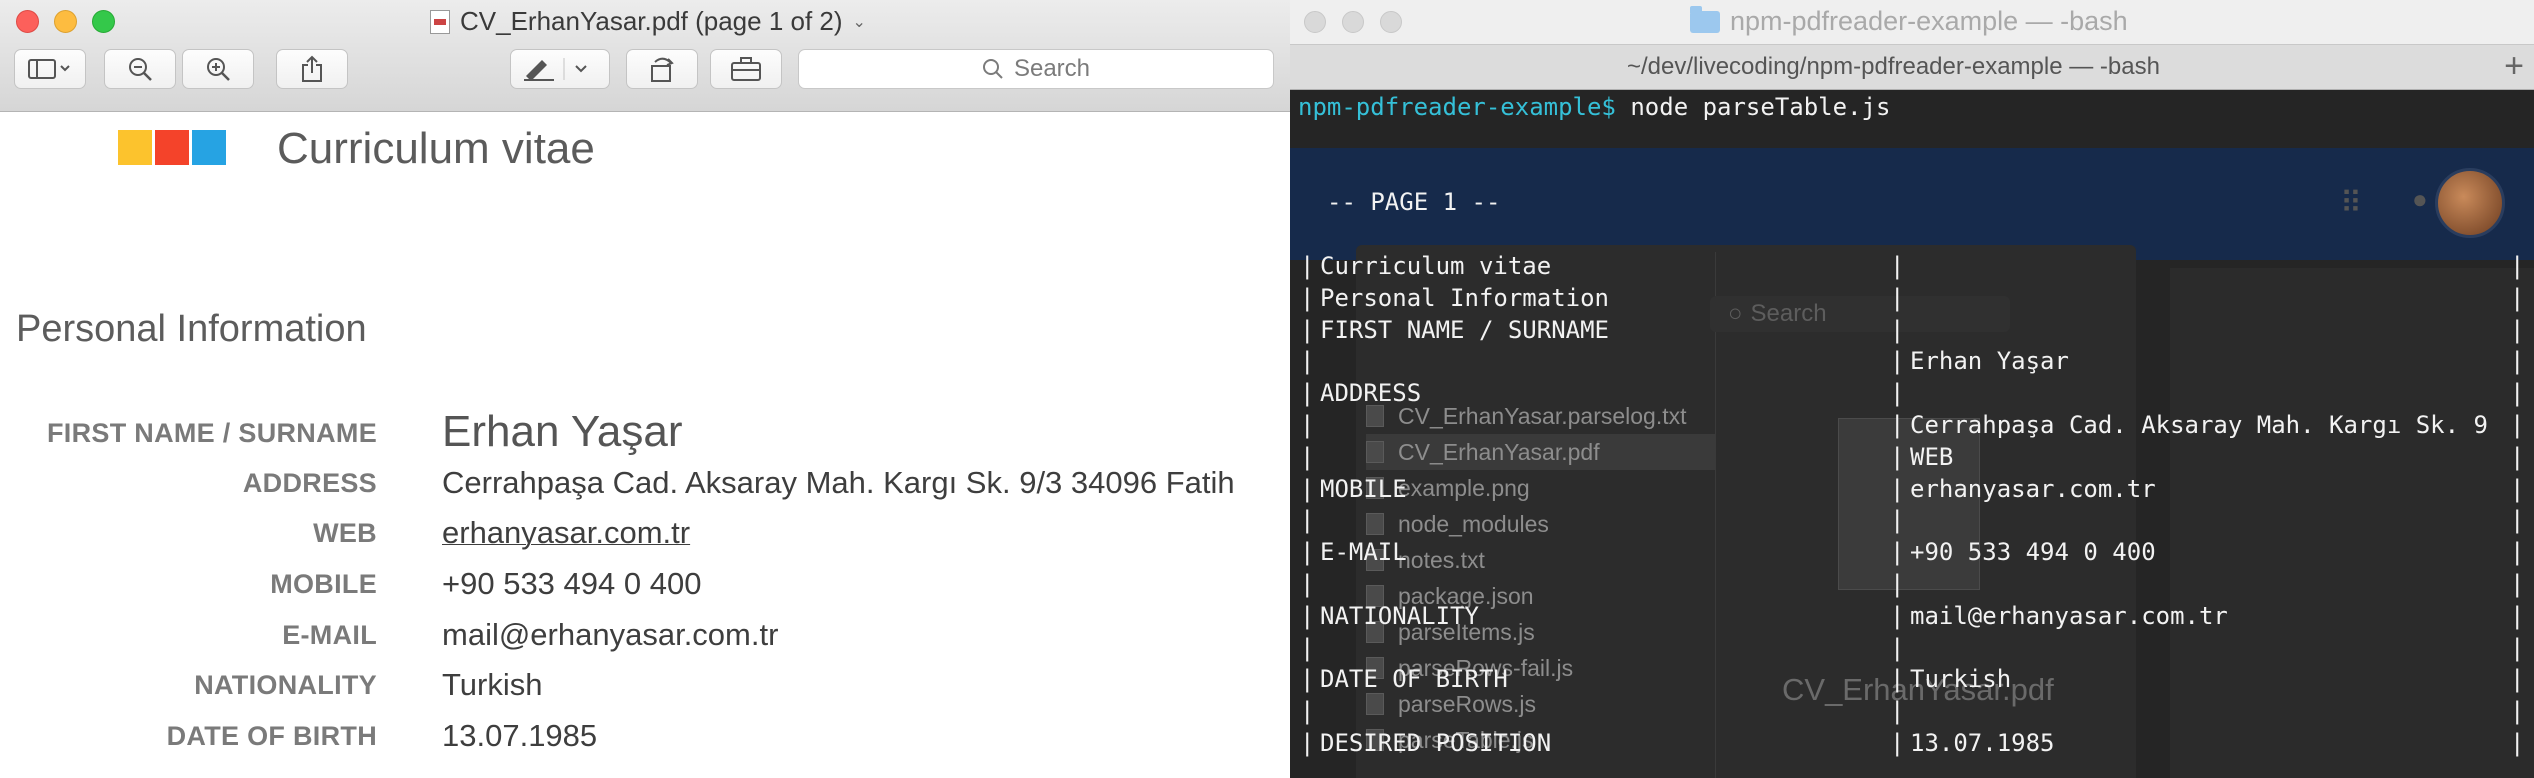 The height and width of the screenshot is (778, 2534). What do you see at coordinates (312, 69) in the screenshot?
I see `share-button` at bounding box center [312, 69].